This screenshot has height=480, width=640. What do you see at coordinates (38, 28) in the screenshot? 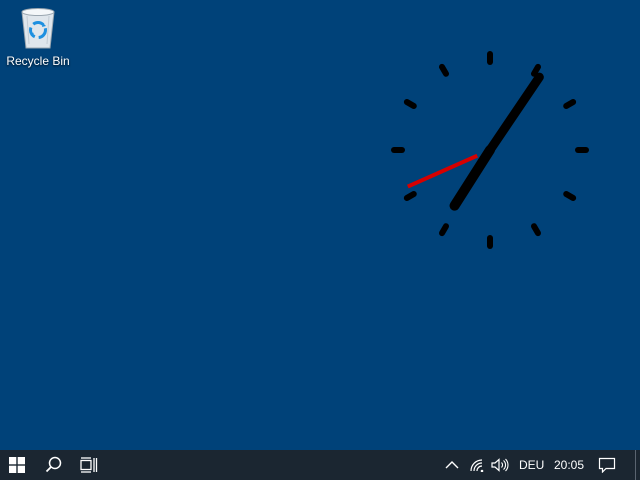
I see `recycle-bin-icon` at bounding box center [38, 28].